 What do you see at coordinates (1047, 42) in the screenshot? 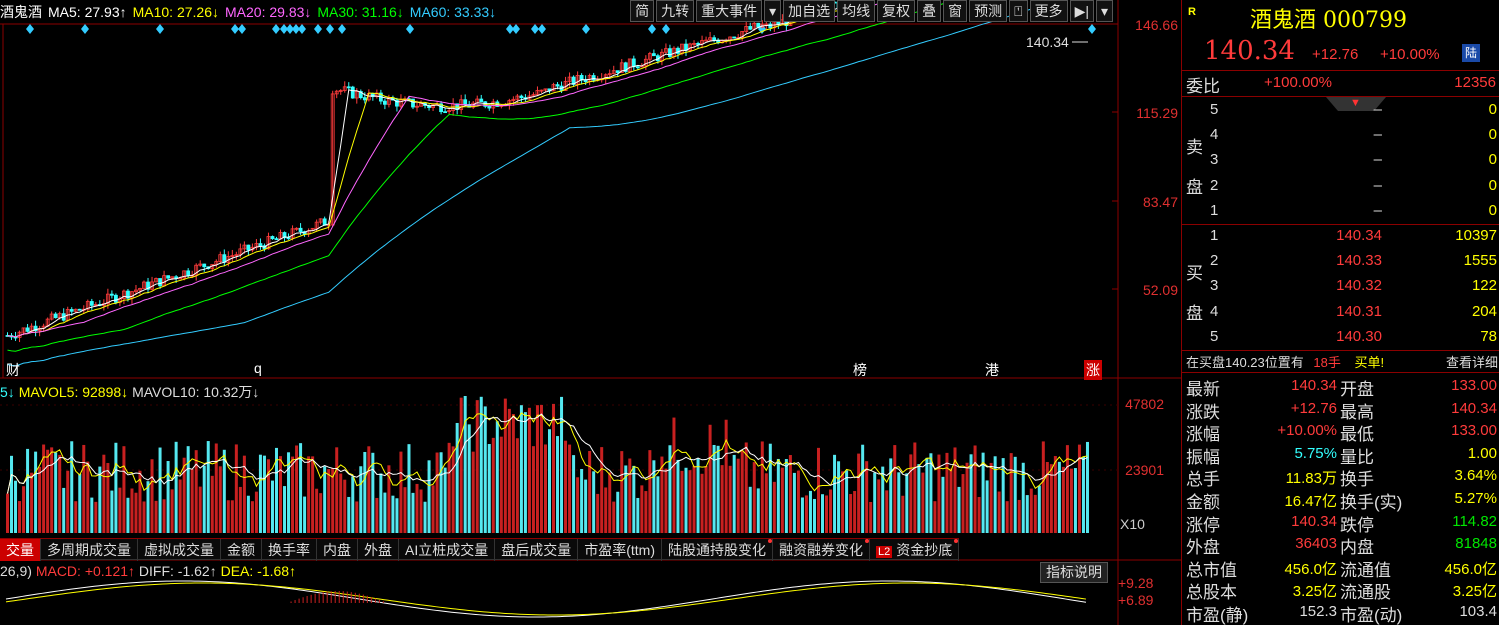
I see `last-price-marker: 140.34` at bounding box center [1047, 42].